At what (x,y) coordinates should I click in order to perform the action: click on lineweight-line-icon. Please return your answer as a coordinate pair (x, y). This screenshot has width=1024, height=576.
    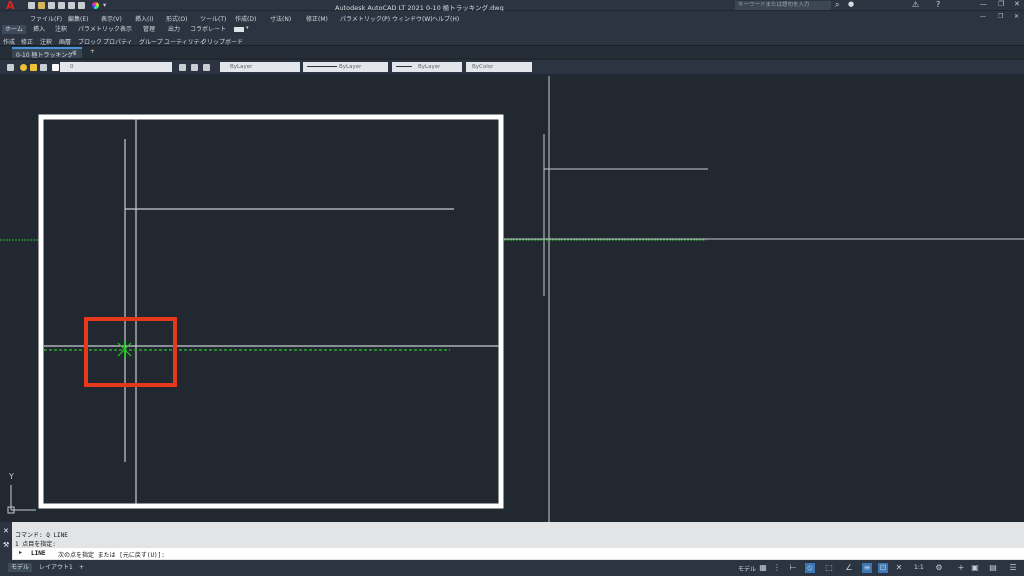
    Looking at the image, I should click on (404, 66).